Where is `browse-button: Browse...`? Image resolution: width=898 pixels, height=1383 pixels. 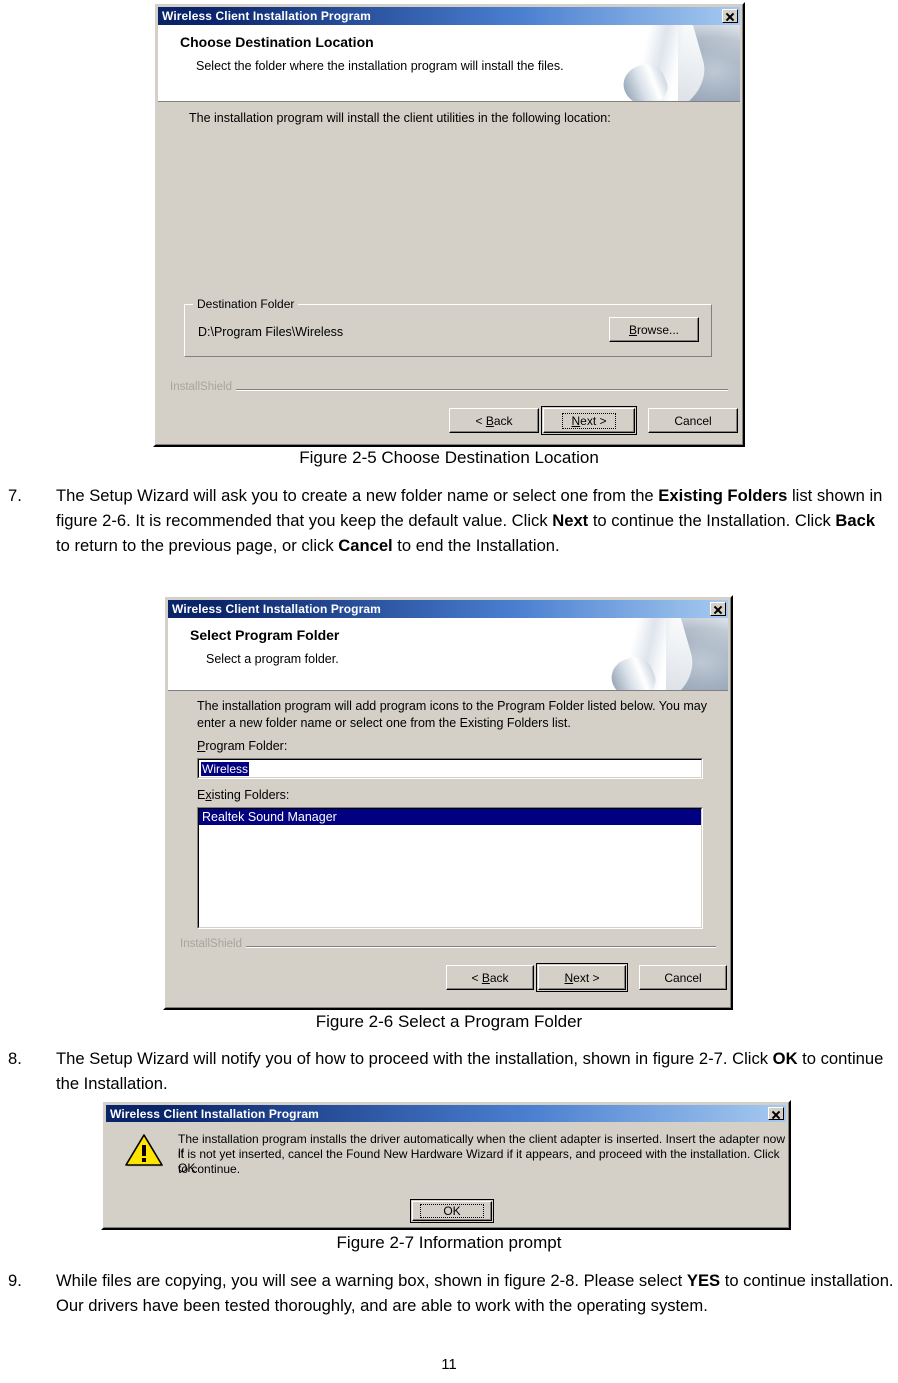 browse-button: Browse... is located at coordinates (654, 329).